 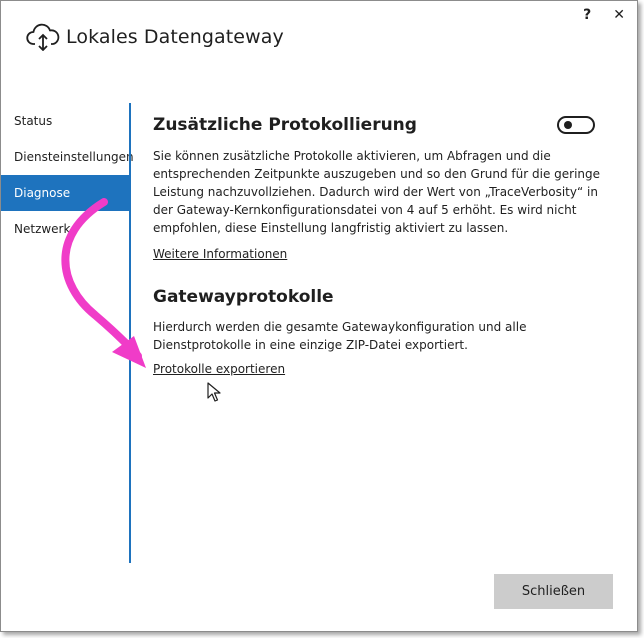 I want to click on sidebar-item-service-settings: Diensteinstellungen, so click(x=67, y=157).